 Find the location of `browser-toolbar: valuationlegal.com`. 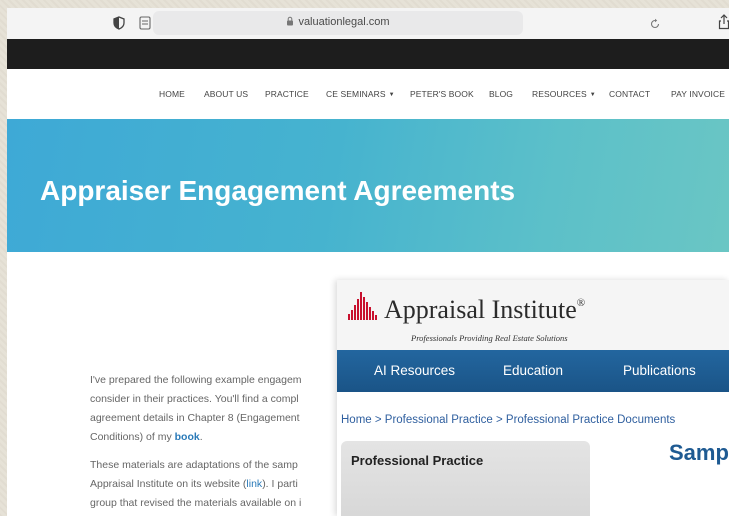

browser-toolbar: valuationlegal.com is located at coordinates (368, 23).